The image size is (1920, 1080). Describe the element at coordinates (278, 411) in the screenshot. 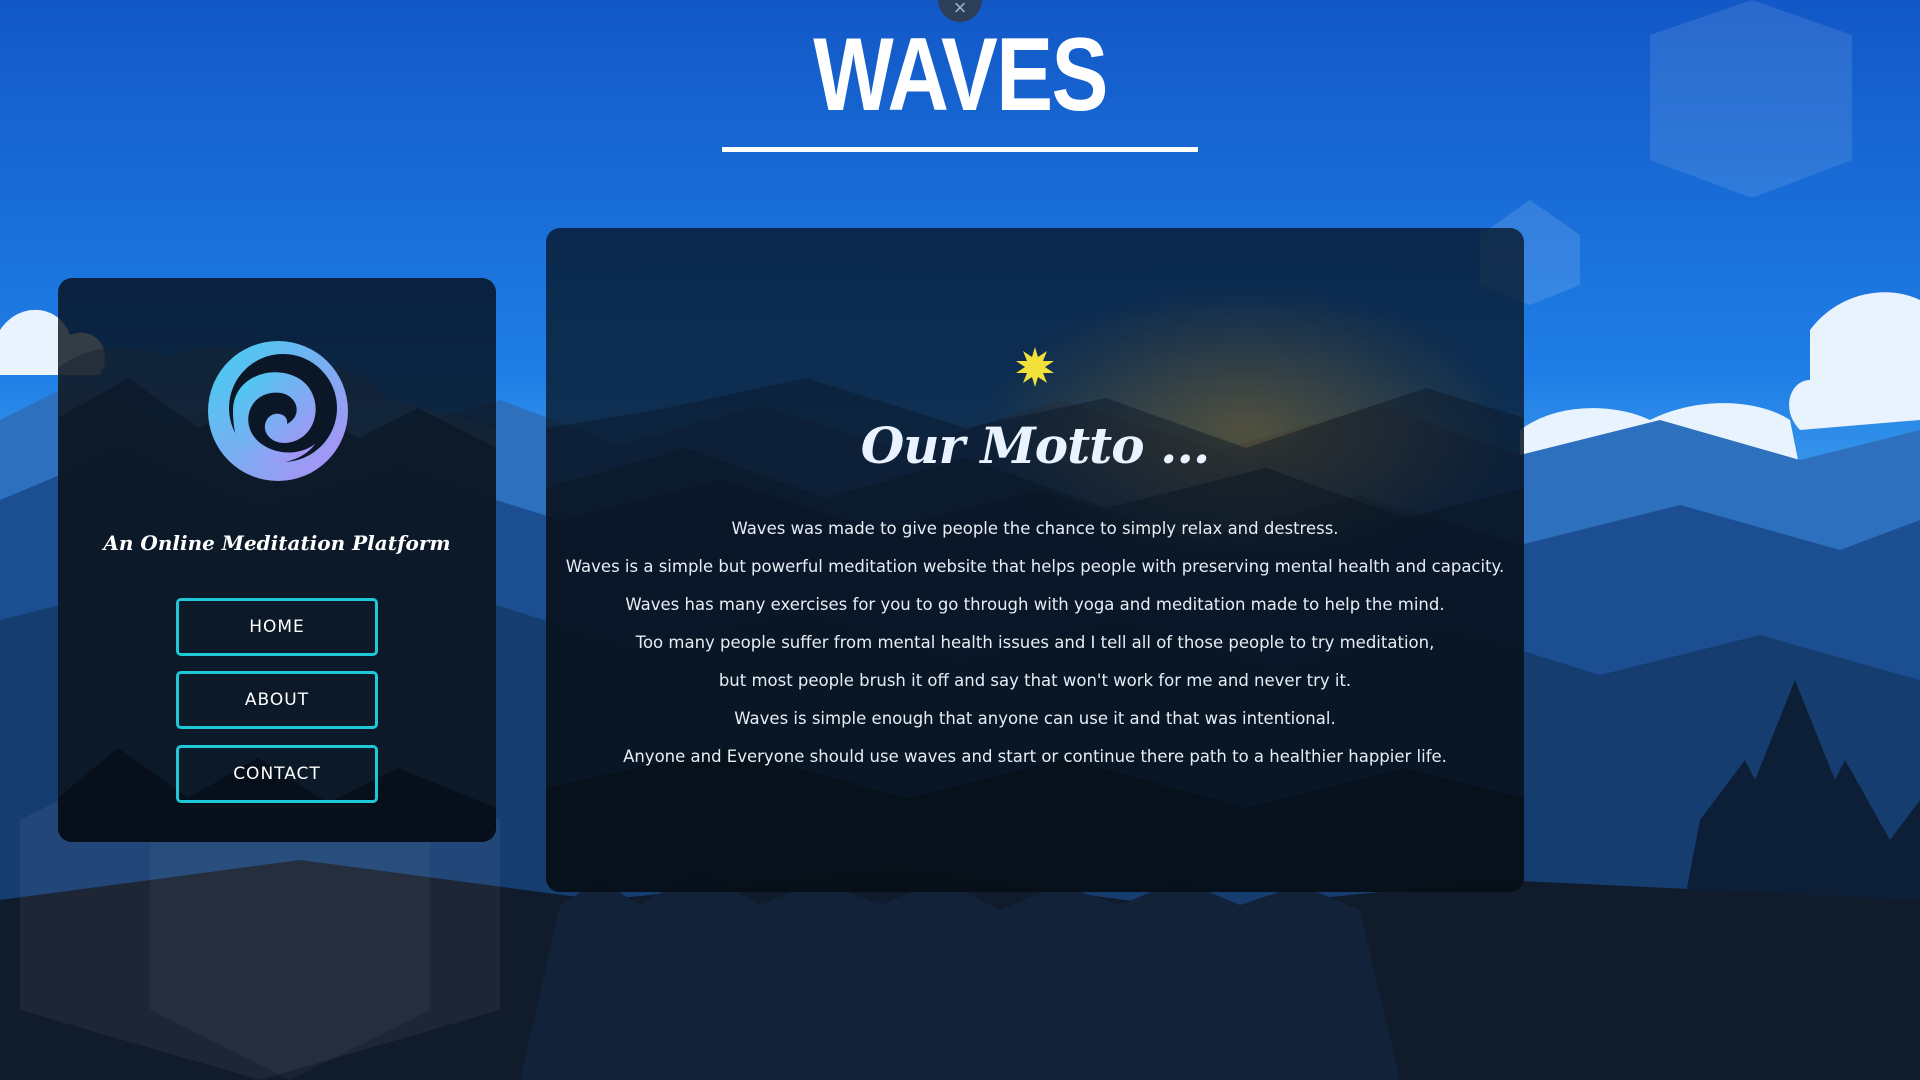

I see `swirl-wave-logo-icon` at that location.